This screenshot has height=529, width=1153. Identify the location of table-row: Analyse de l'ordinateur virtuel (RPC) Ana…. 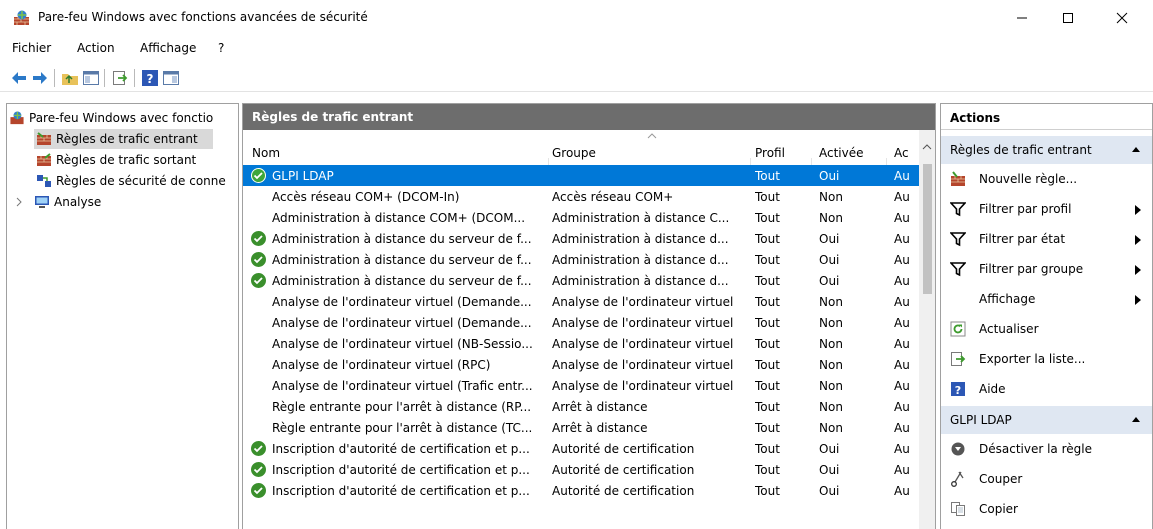
(581, 364).